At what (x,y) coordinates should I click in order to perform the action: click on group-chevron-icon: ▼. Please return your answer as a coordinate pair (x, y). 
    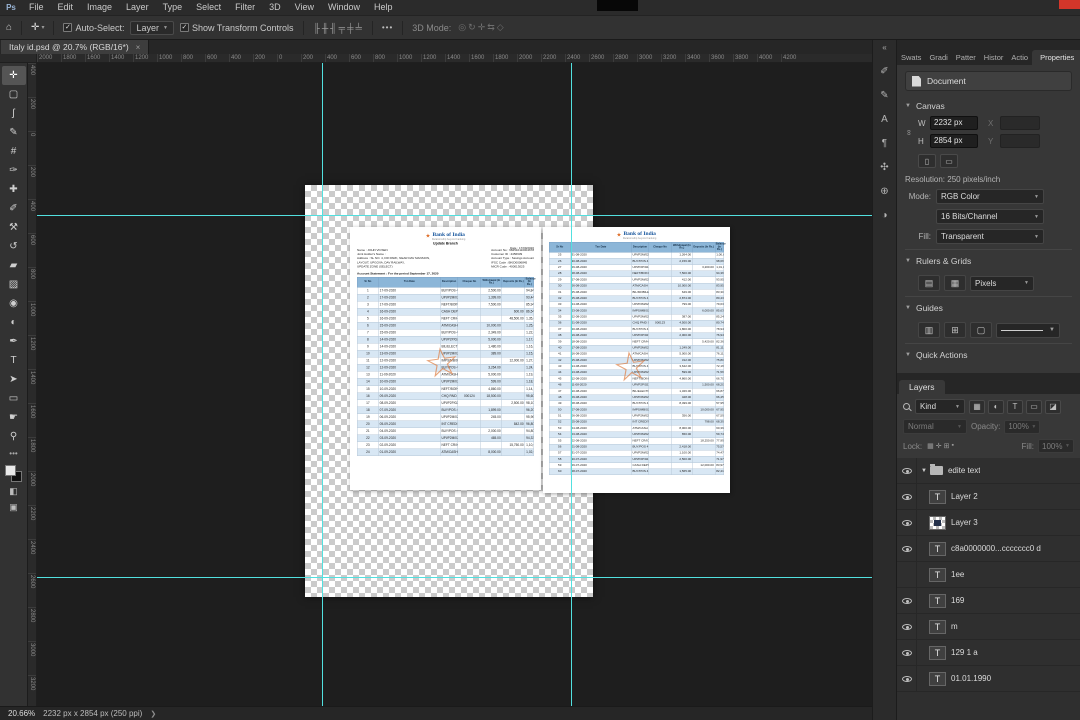
    Looking at the image, I should click on (924, 471).